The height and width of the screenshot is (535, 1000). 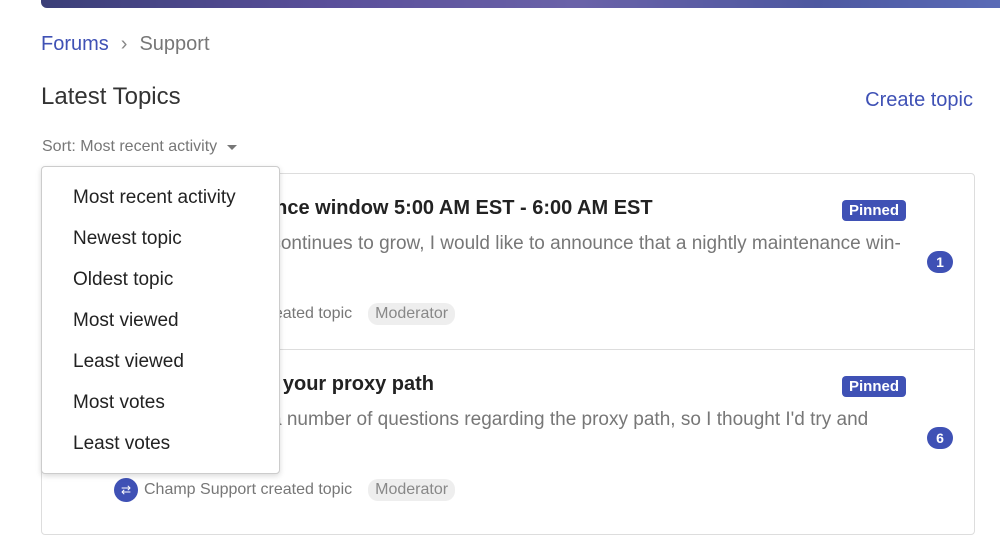 I want to click on author-line: Champ Support created topic, so click(x=248, y=489).